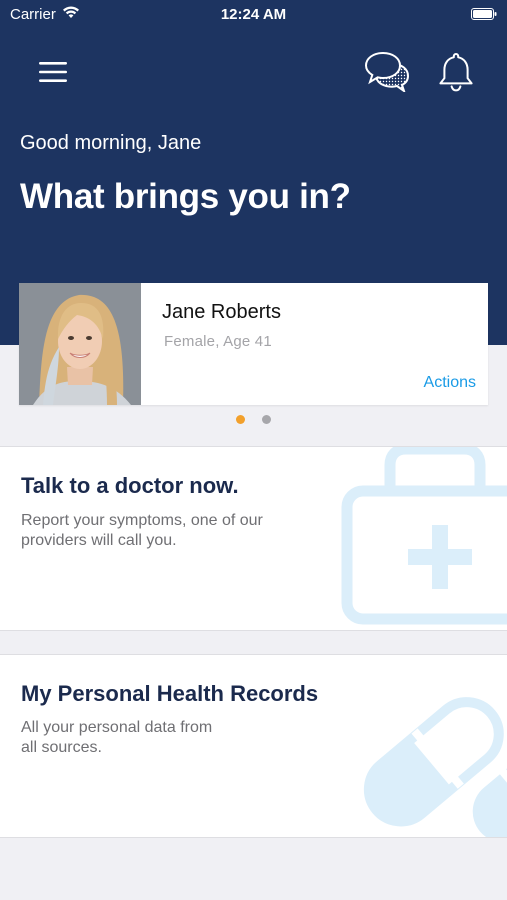 This screenshot has width=507, height=900. What do you see at coordinates (80, 344) in the screenshot?
I see `avatar` at bounding box center [80, 344].